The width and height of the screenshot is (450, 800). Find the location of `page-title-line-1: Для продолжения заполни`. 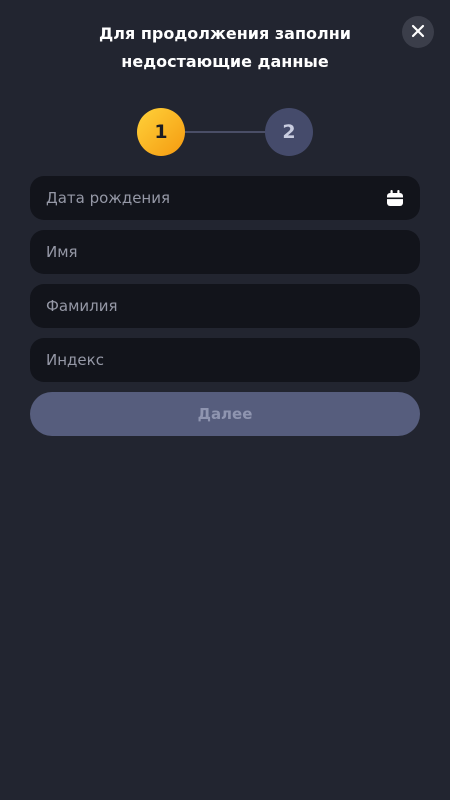

page-title-line-1: Для продолжения заполни is located at coordinates (225, 33).